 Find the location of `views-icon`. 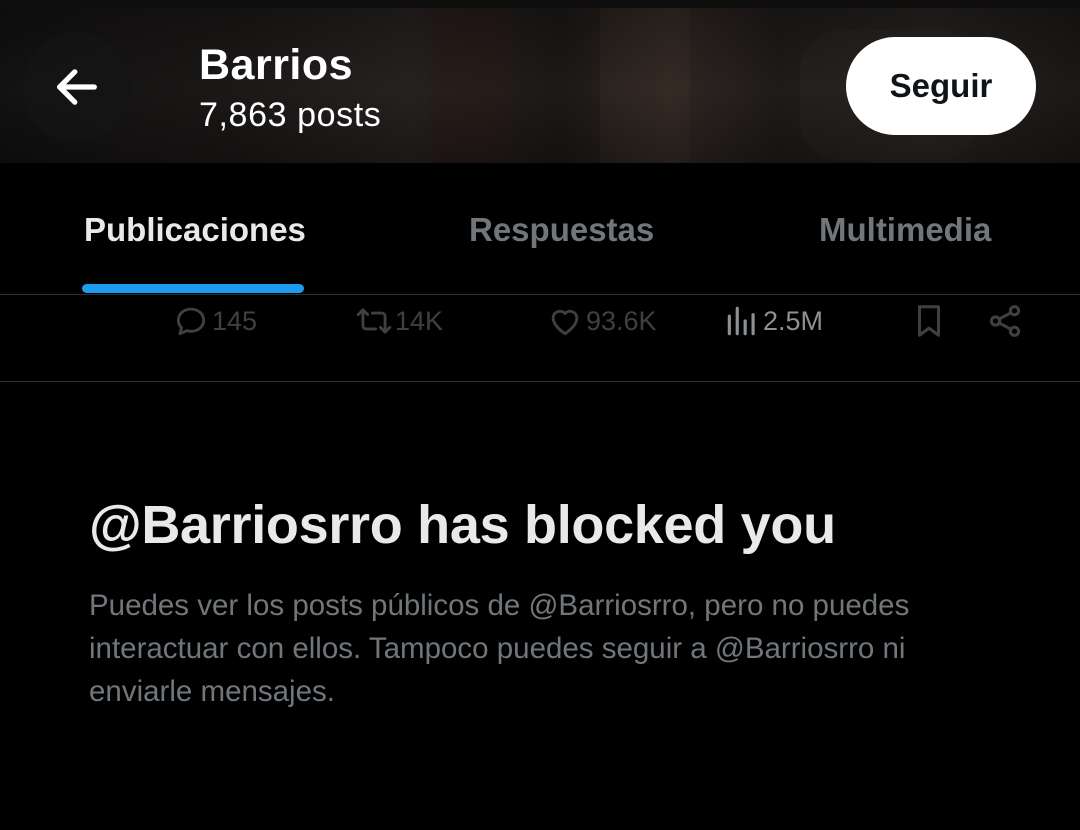

views-icon is located at coordinates (741, 321).